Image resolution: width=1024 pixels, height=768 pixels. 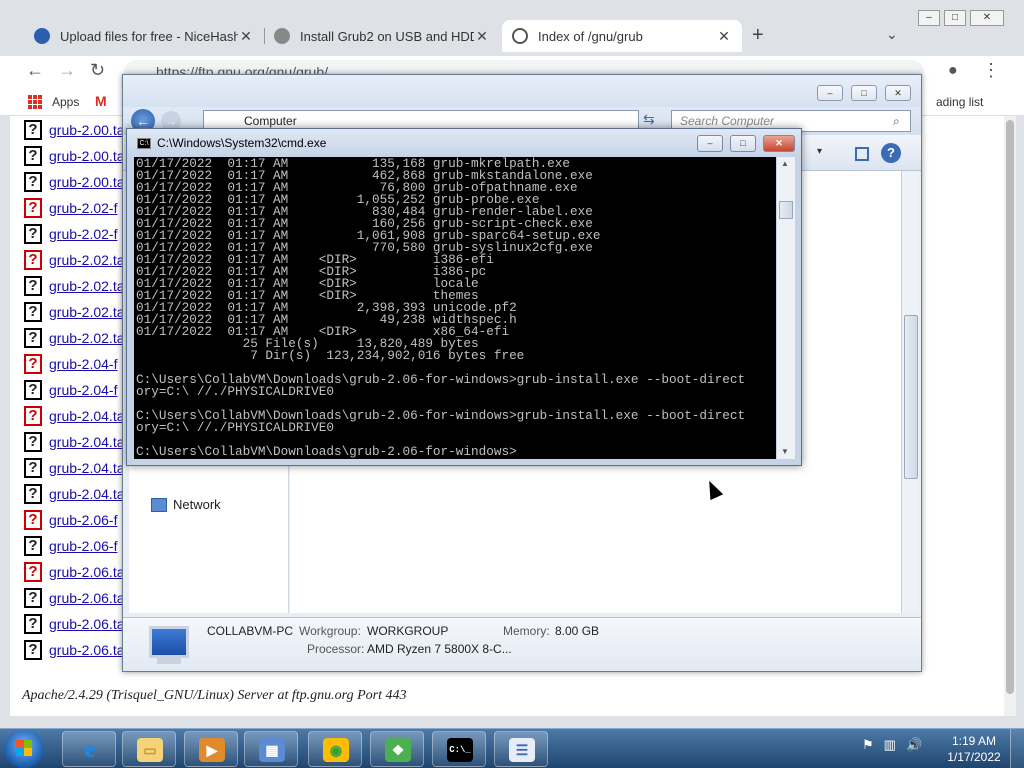 I want to click on help-icon: ?, so click(x=891, y=153).